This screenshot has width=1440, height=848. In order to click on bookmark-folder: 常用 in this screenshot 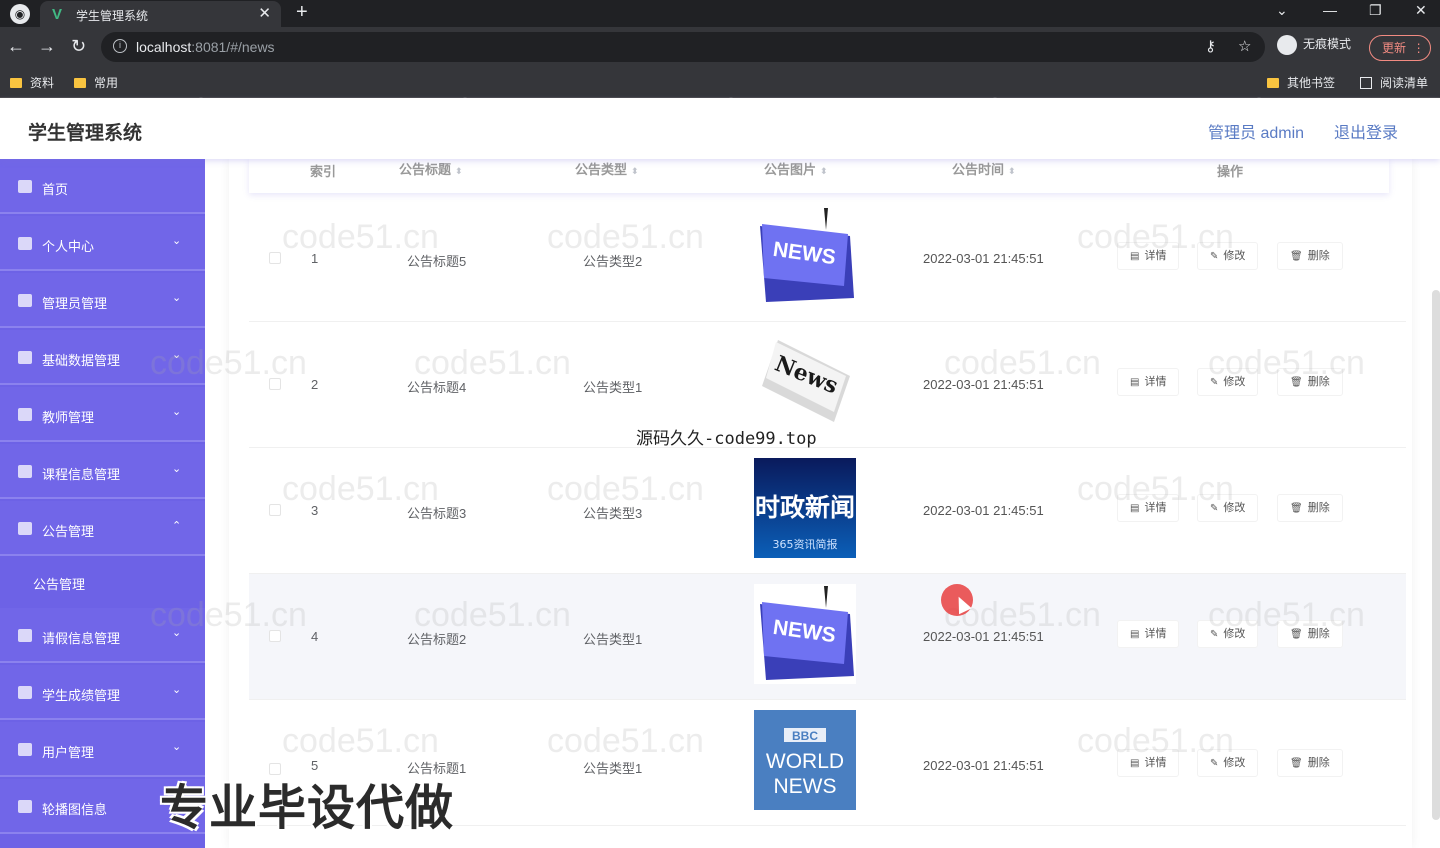, I will do `click(96, 82)`.